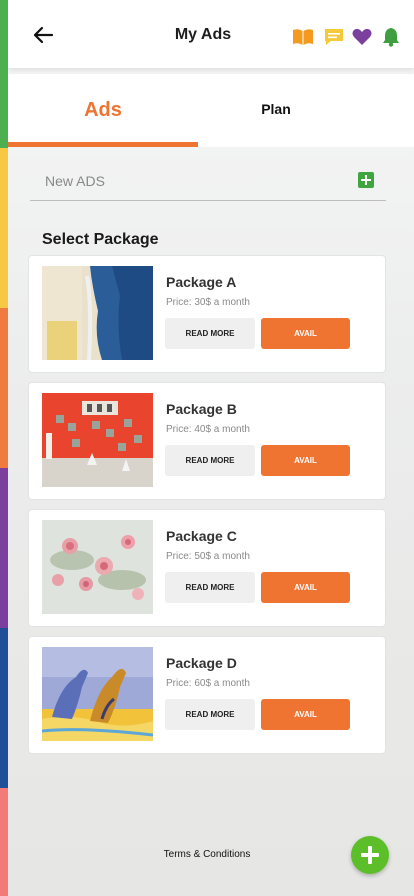 The width and height of the screenshot is (414, 896). I want to click on heart-icon, so click(362, 37).